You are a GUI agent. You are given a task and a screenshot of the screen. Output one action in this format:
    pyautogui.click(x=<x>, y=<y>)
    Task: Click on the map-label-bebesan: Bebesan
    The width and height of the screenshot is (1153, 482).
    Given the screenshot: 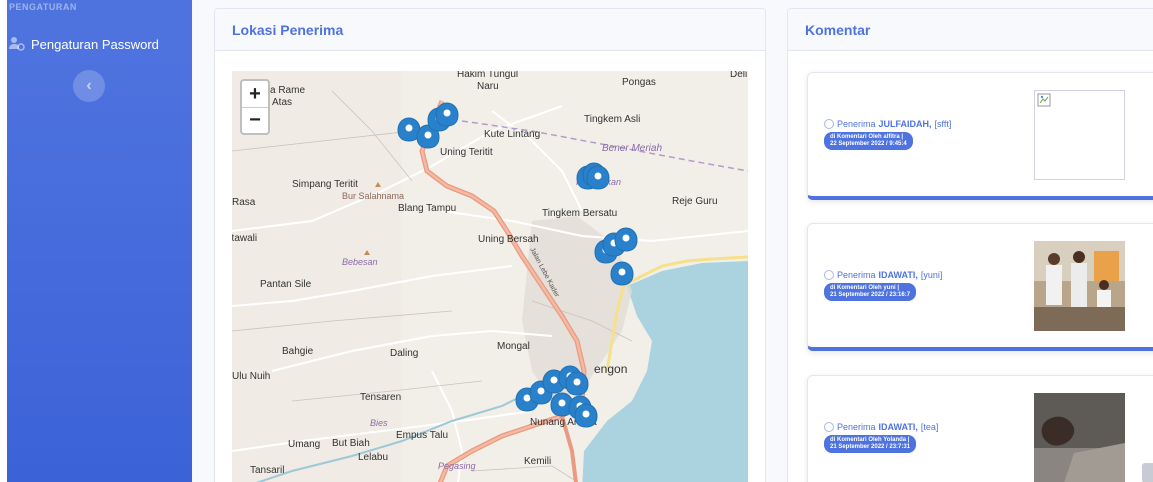 What is the action you would take?
    pyautogui.click(x=360, y=262)
    